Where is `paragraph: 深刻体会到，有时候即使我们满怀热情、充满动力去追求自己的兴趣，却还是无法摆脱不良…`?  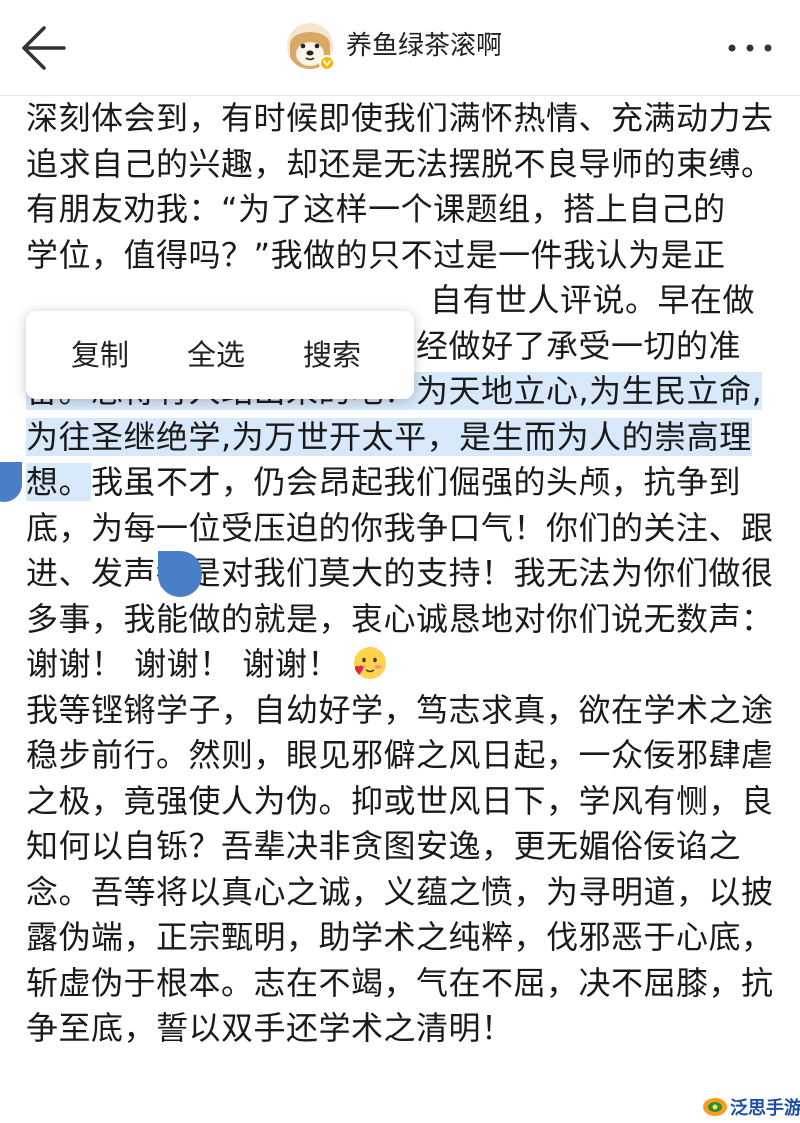
paragraph: 深刻体会到，有时候即使我们满怀热情、充满动力去追求自己的兴趣，却还是无法摆脱不良… is located at coordinates (400, 141).